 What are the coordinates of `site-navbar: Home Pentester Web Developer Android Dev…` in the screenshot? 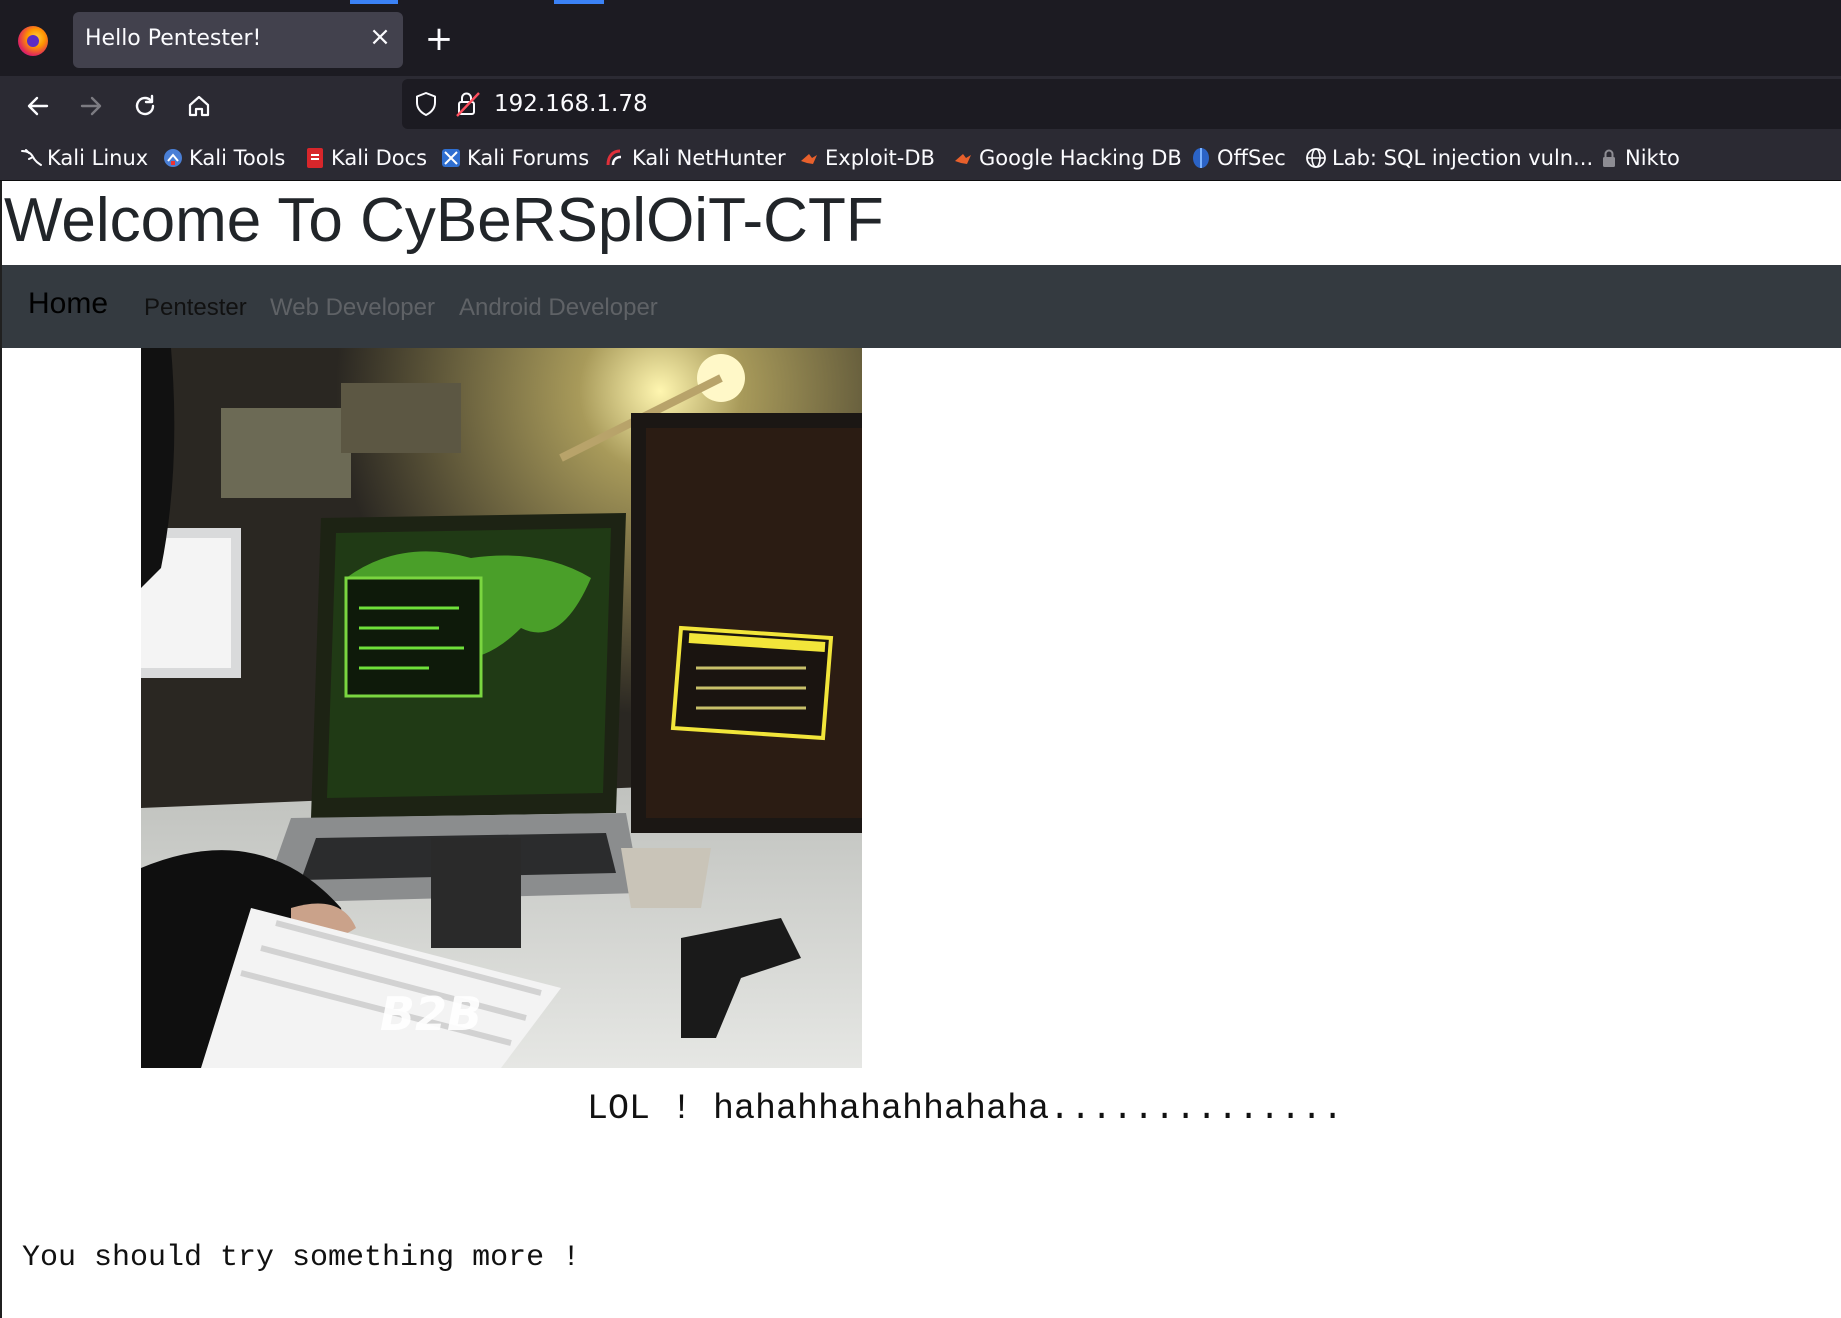 It's located at (921, 306).